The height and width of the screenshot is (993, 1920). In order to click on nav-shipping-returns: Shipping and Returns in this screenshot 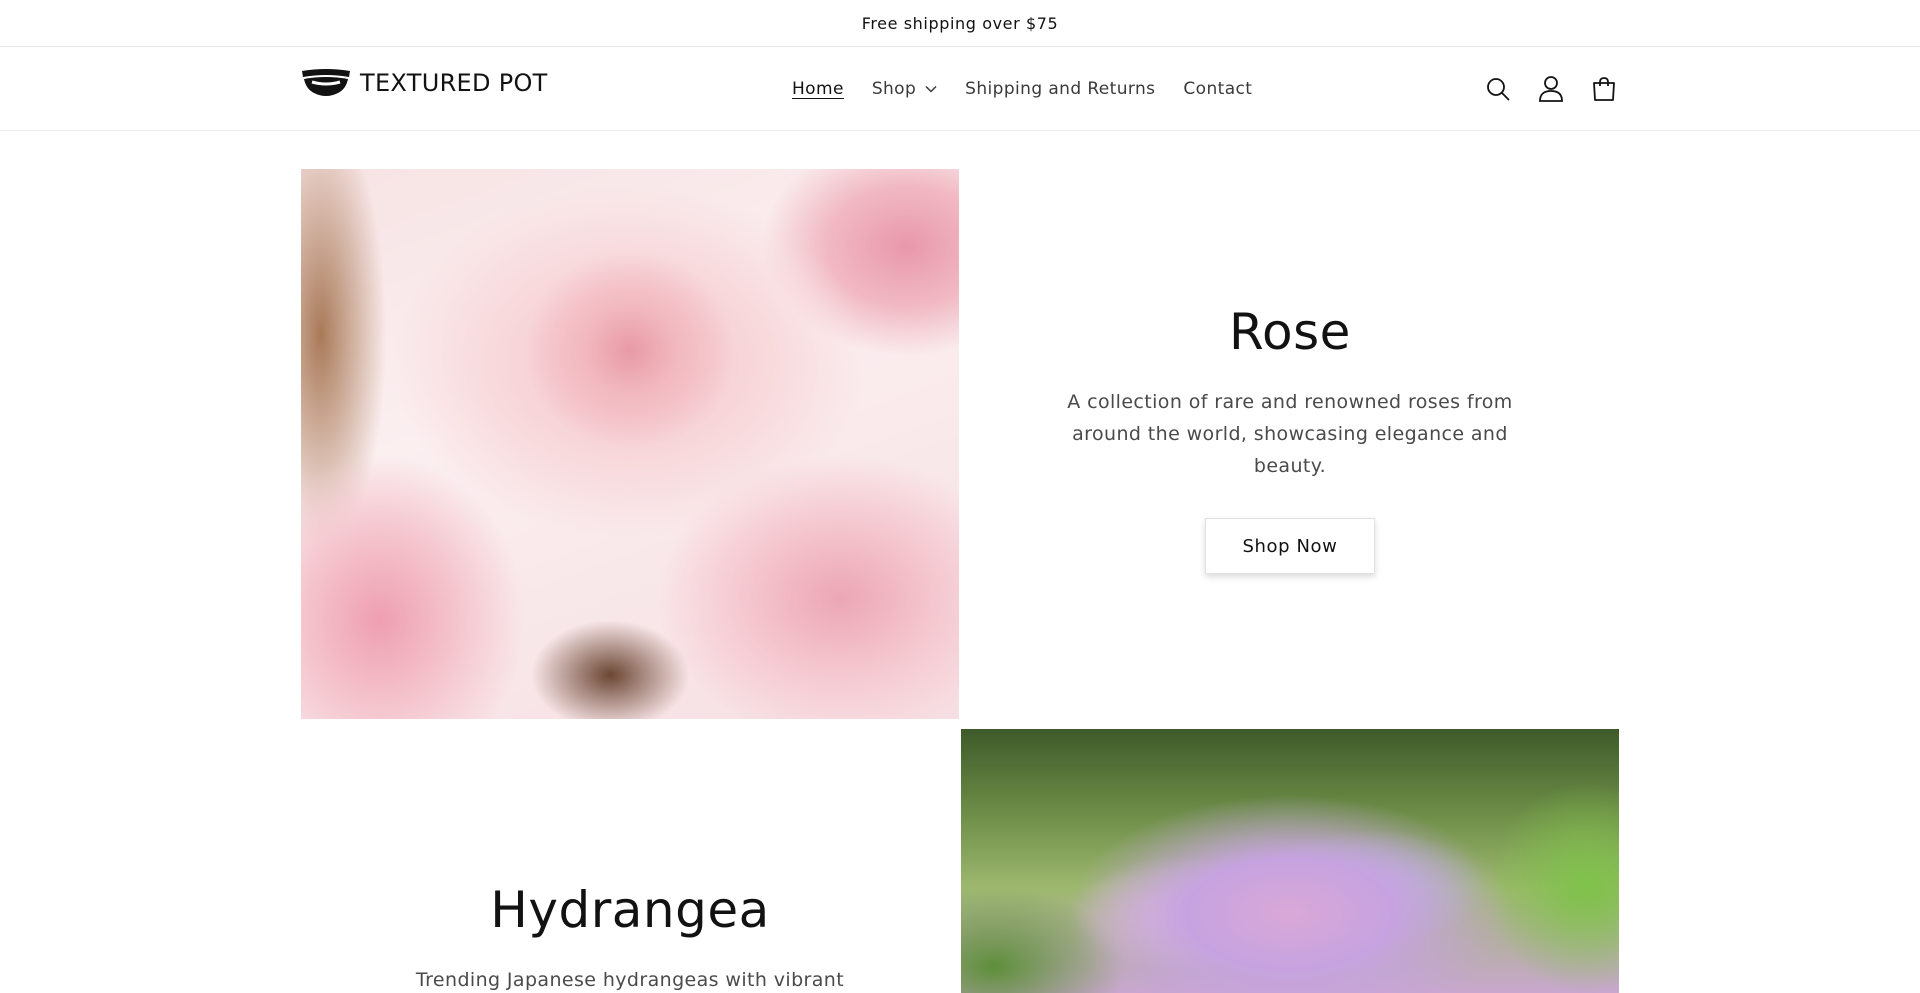, I will do `click(1060, 89)`.